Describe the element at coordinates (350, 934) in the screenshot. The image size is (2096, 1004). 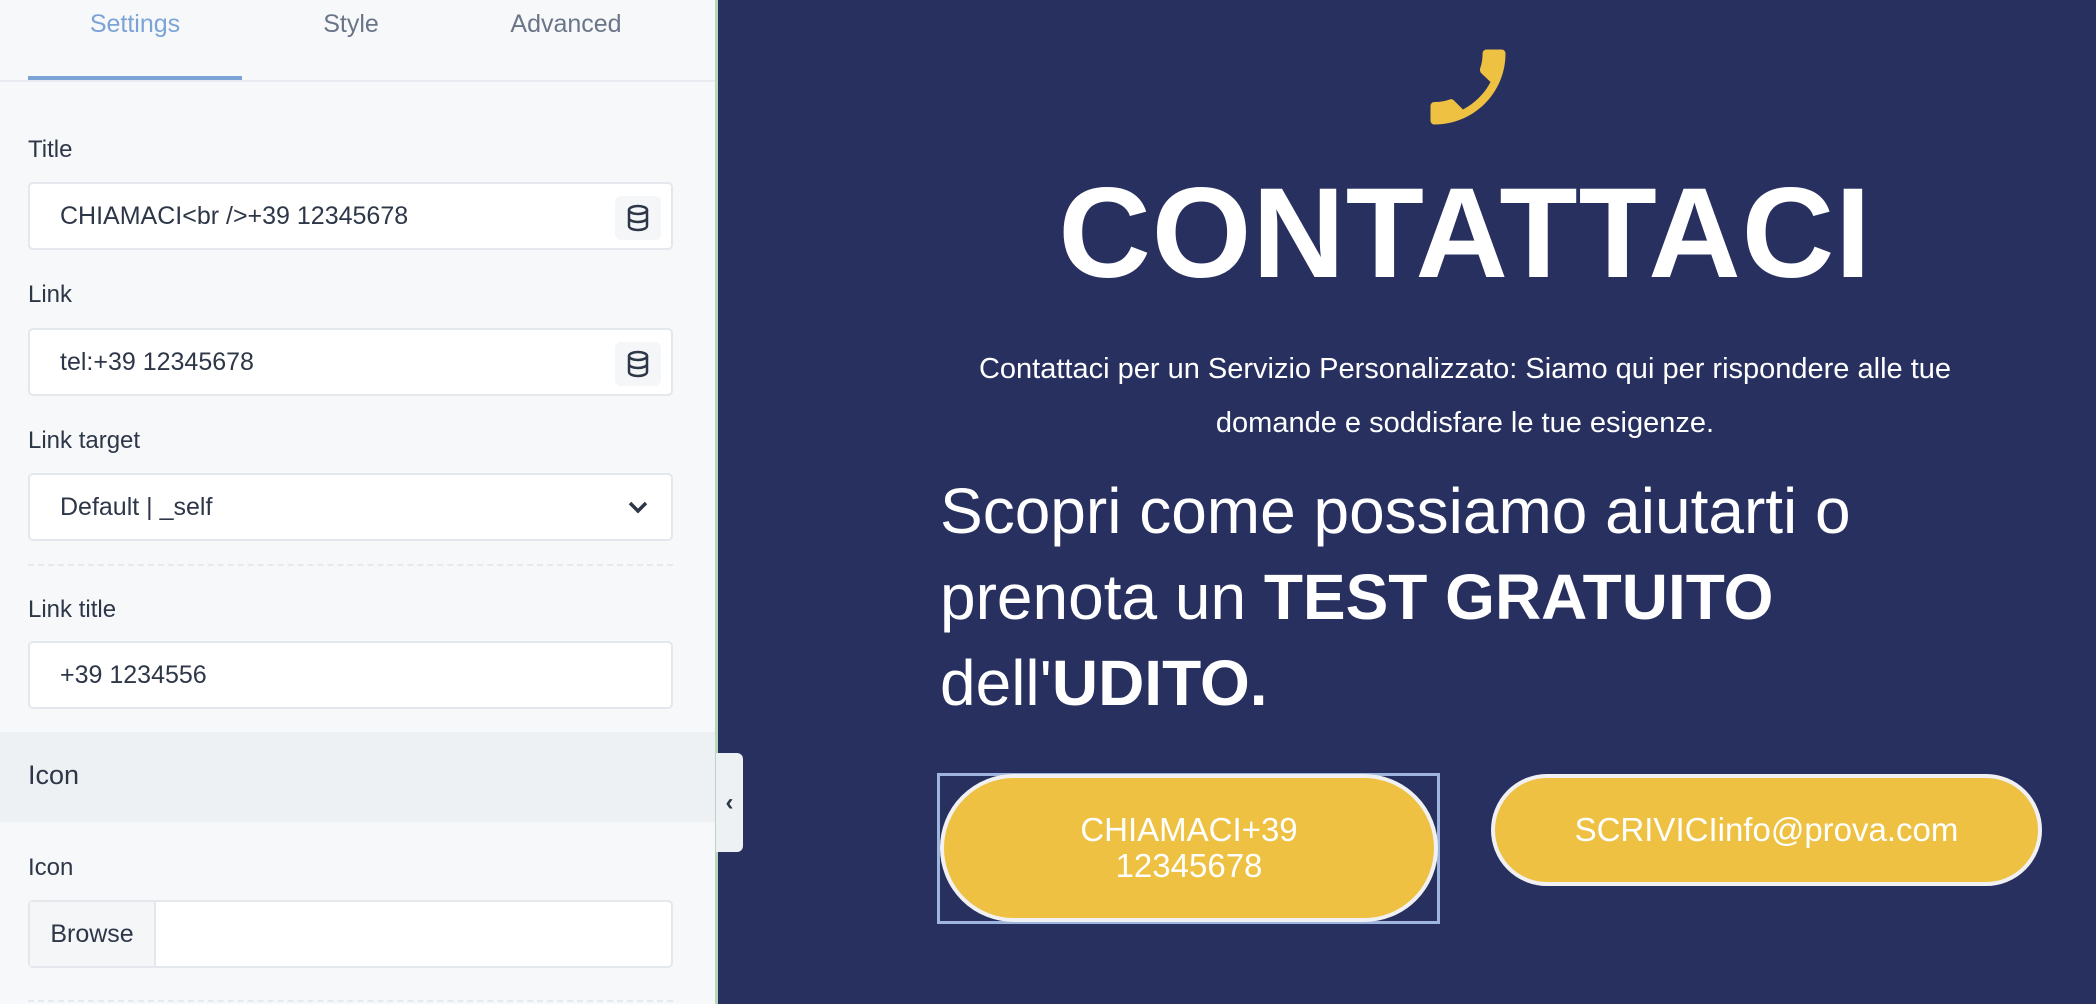
I see `icon-picker: Browse` at that location.